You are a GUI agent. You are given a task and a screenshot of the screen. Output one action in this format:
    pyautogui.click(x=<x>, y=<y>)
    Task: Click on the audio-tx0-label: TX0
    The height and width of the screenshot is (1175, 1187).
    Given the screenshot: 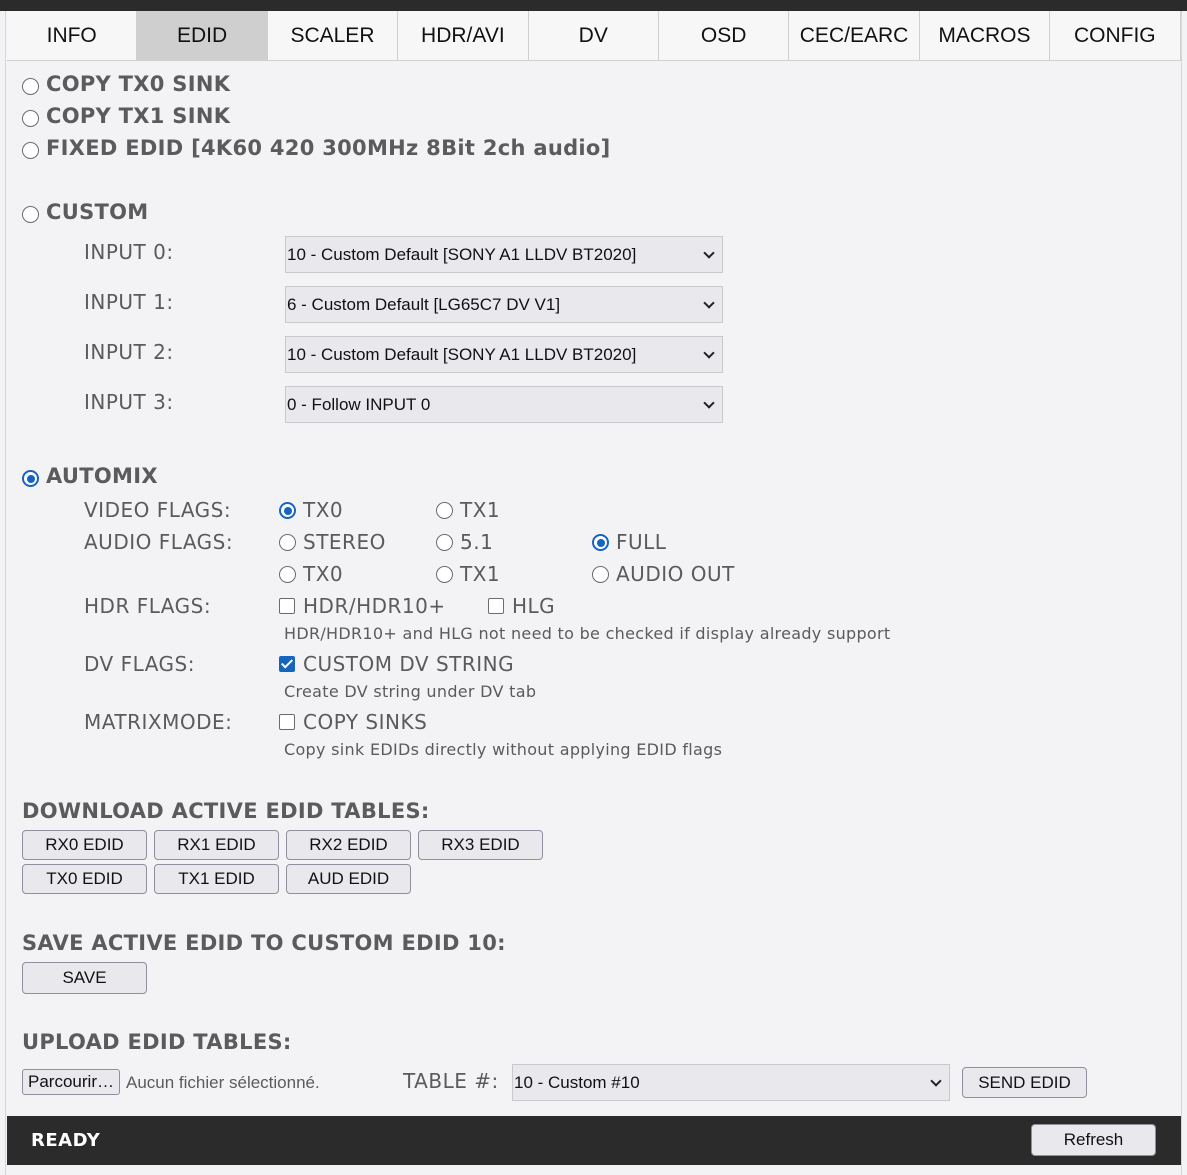 What is the action you would take?
    pyautogui.click(x=323, y=574)
    